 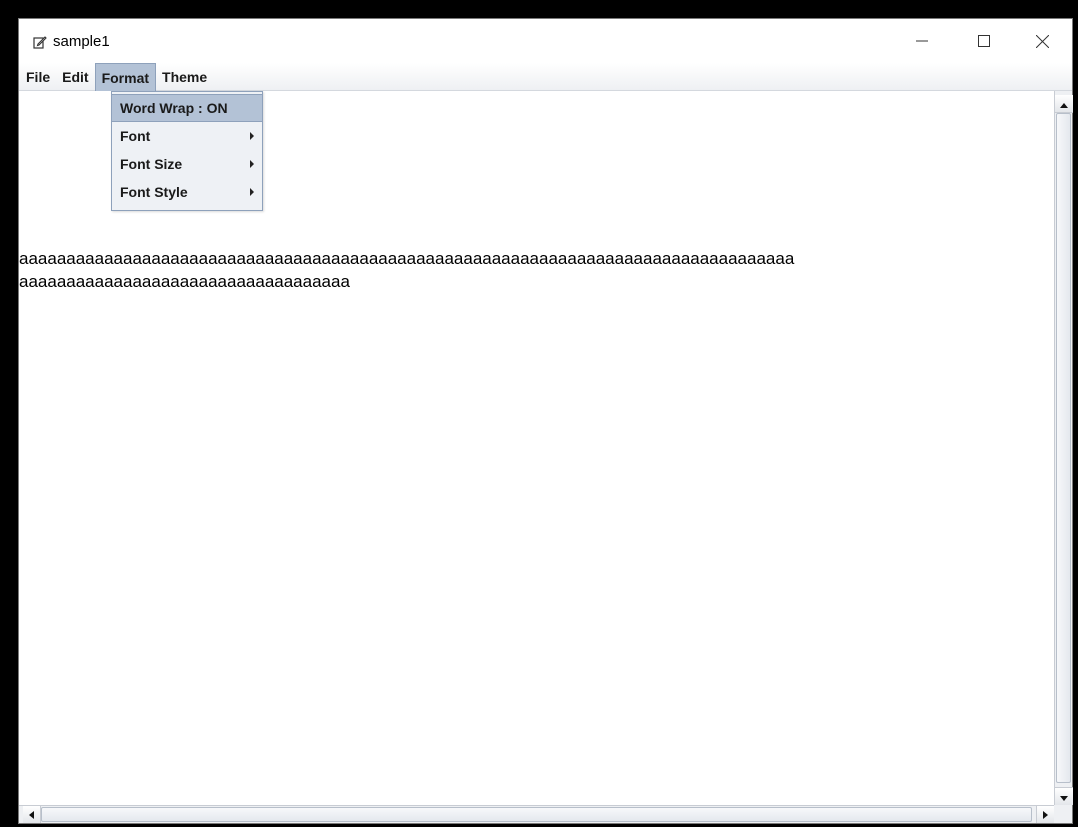 I want to click on menu-theme: Theme, so click(x=184, y=77).